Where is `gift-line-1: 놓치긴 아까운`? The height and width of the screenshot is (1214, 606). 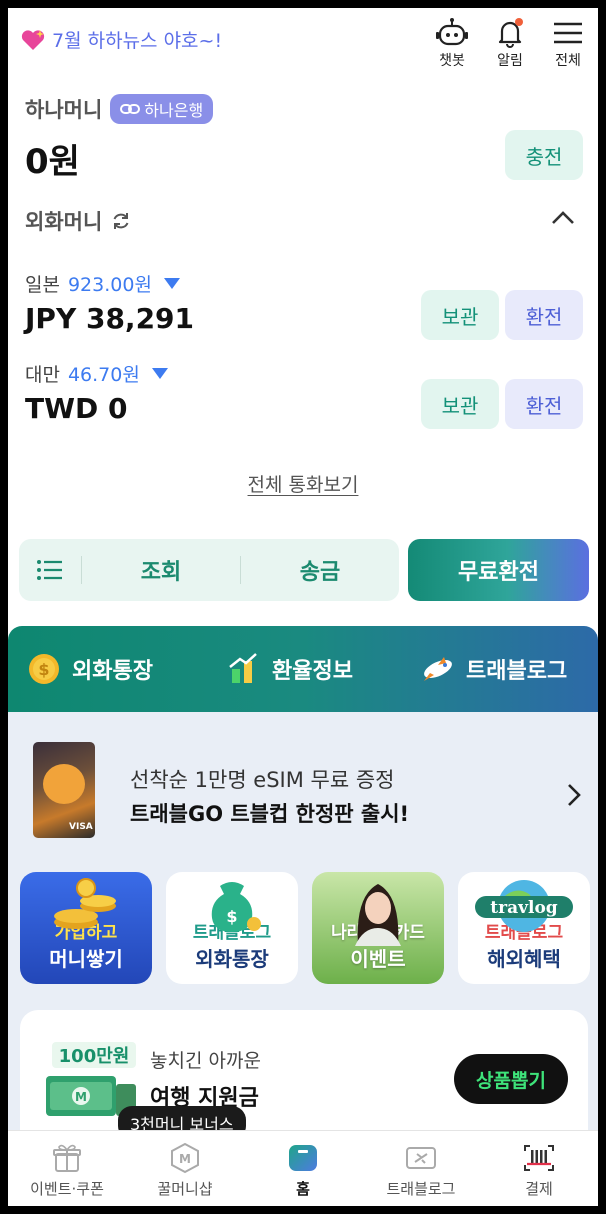 gift-line-1: 놓치긴 아까운 is located at coordinates (205, 1061).